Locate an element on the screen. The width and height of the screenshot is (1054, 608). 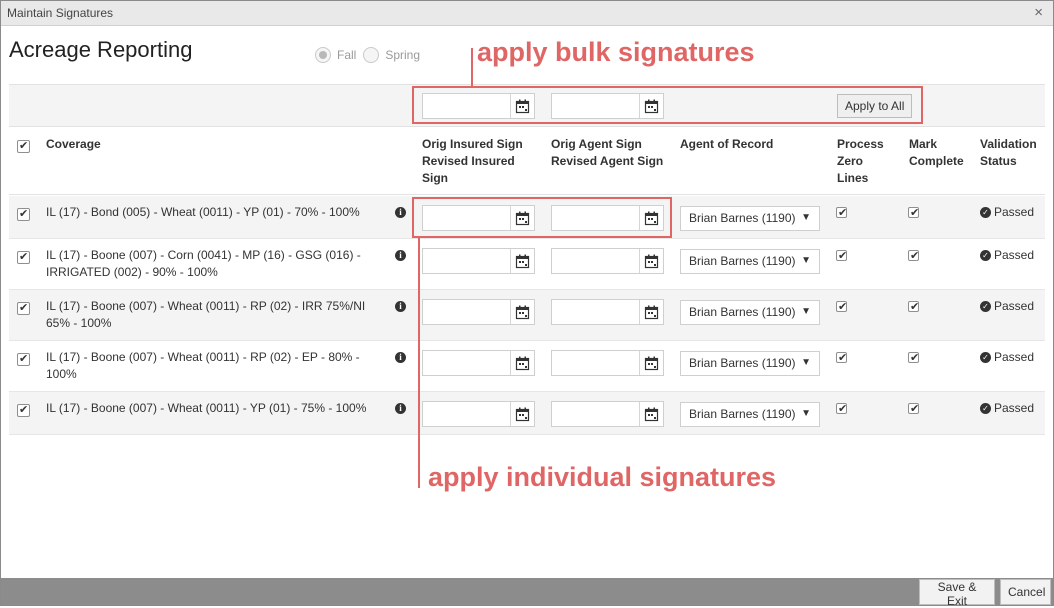
page-title: Acreage Reporting is located at coordinates (101, 49).